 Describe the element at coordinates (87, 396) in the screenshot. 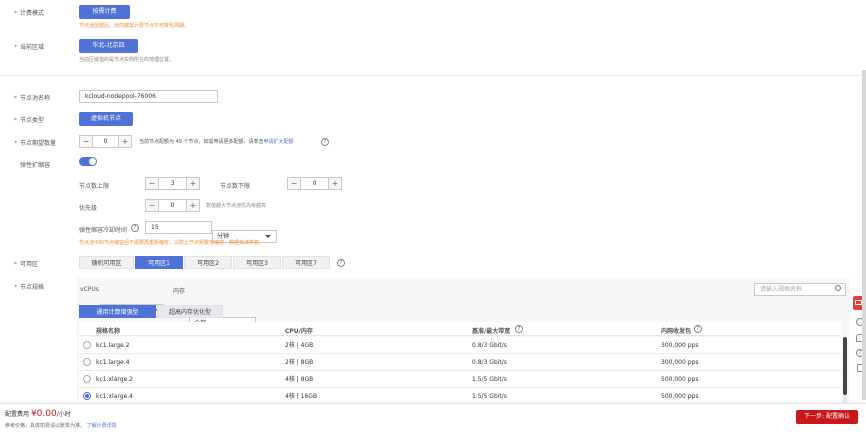

I see `row-radio-selected` at that location.